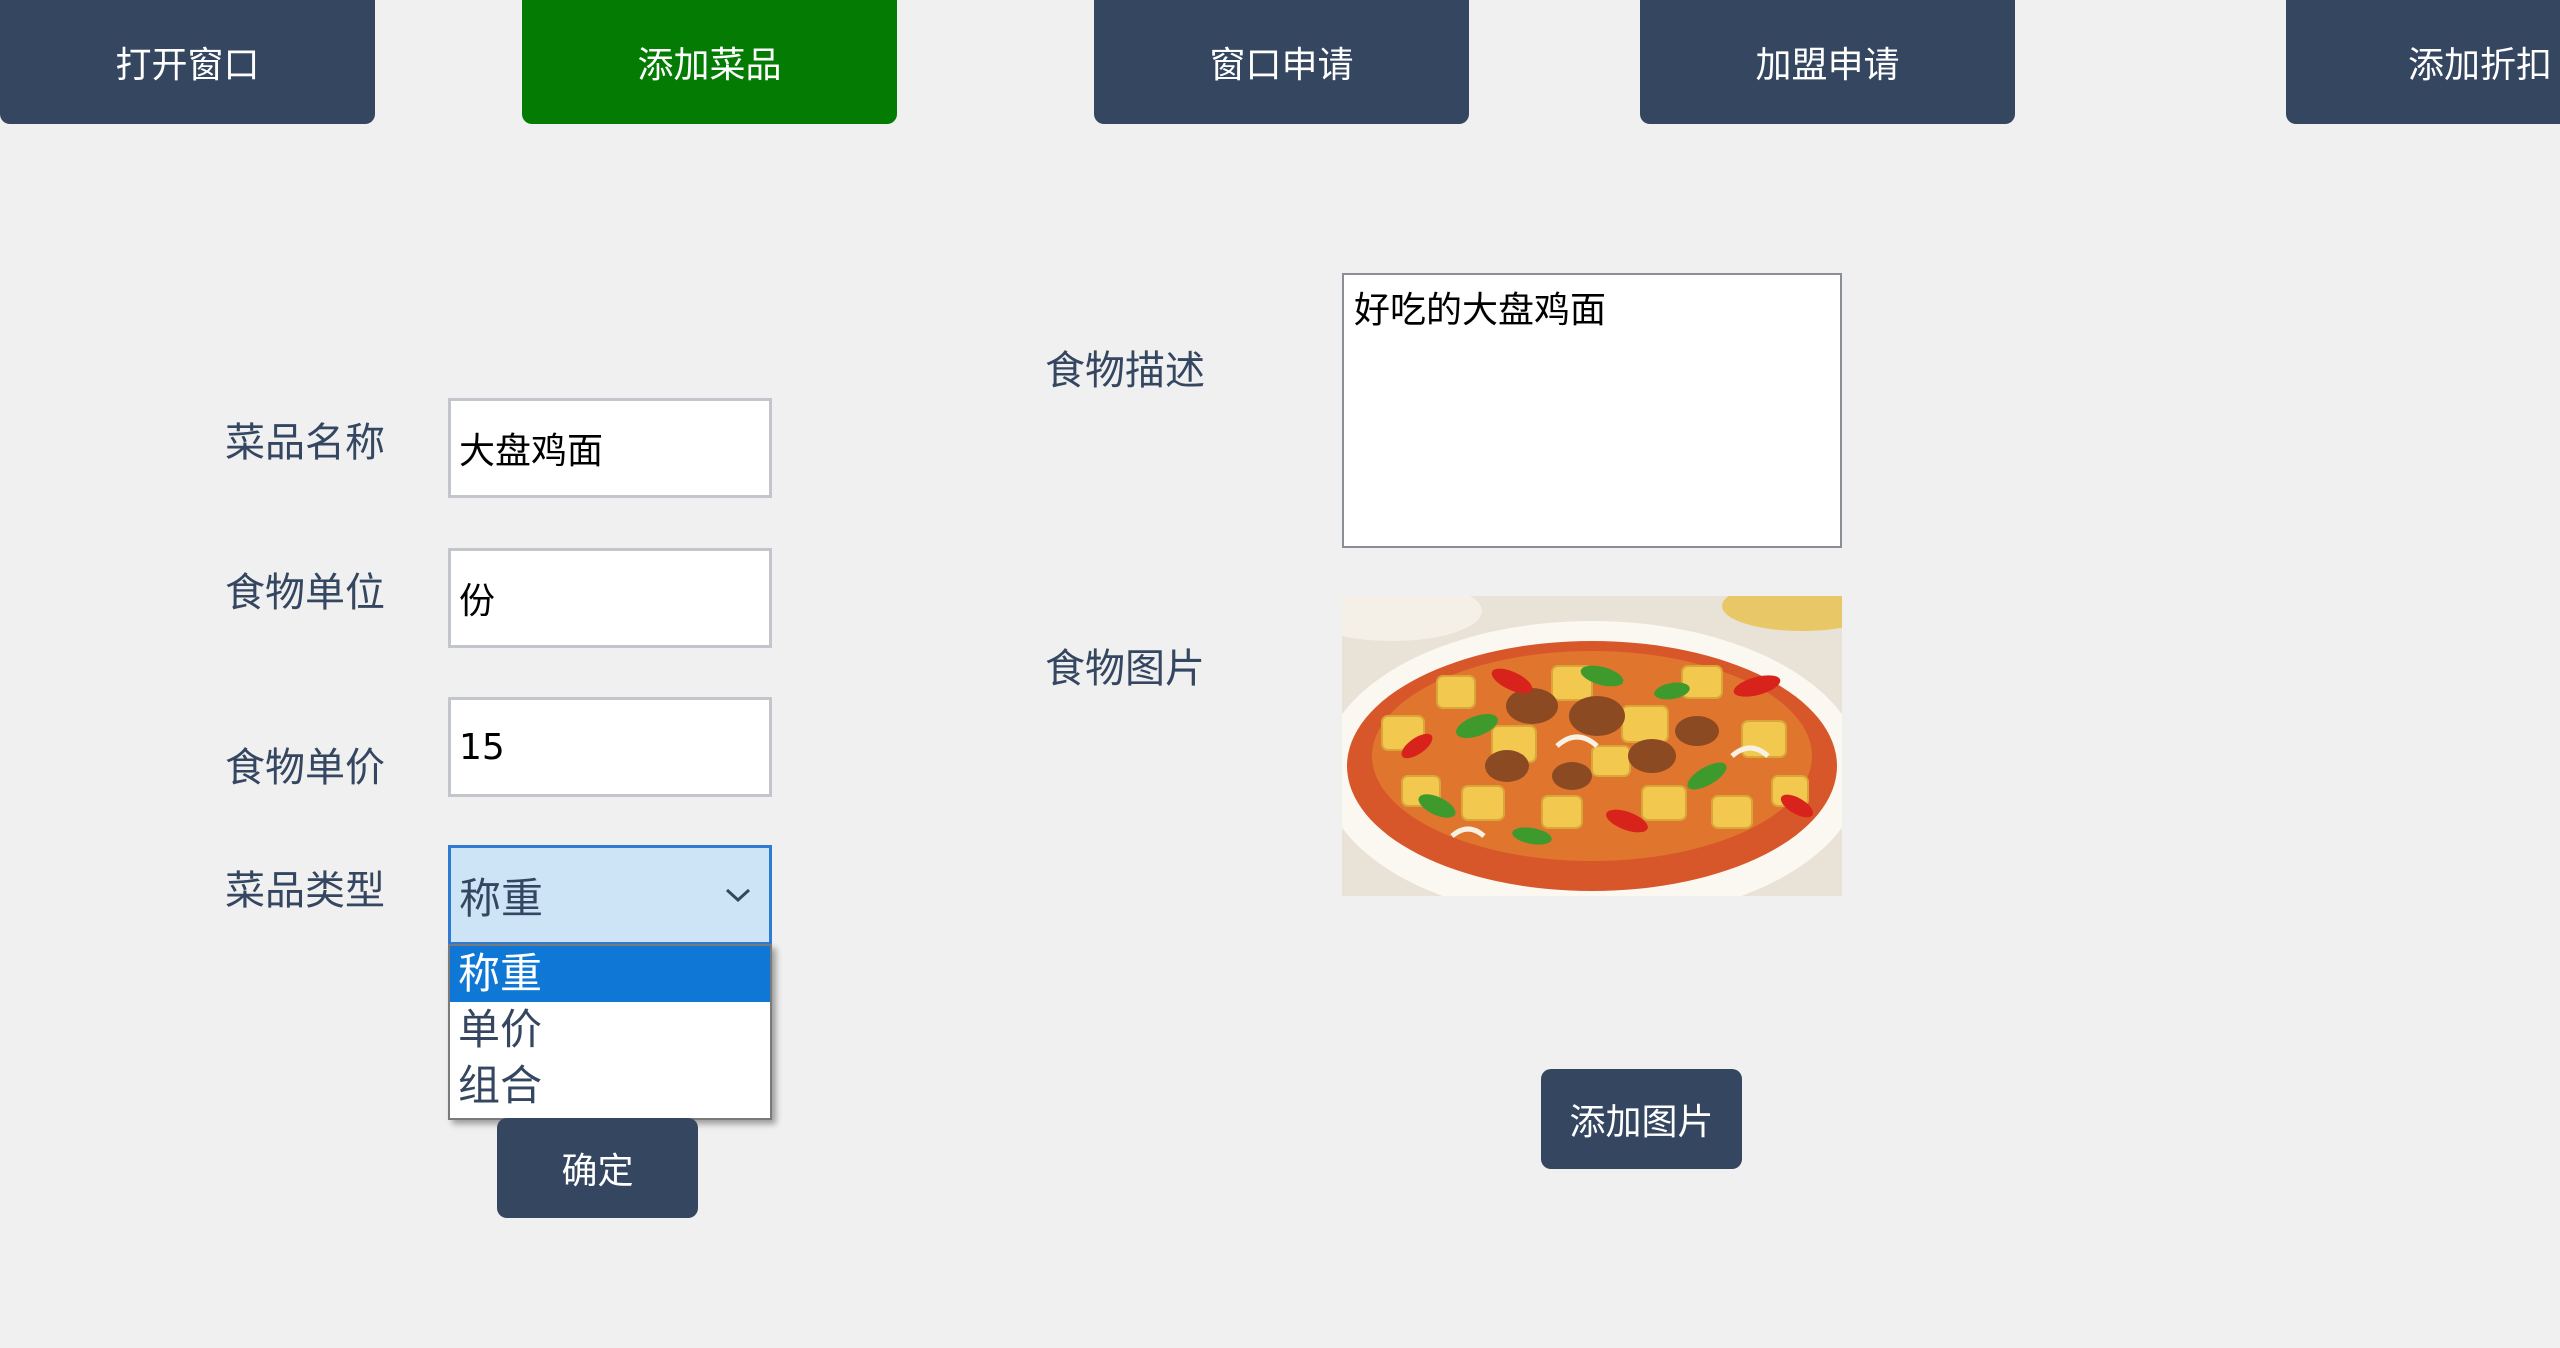 Image resolution: width=2560 pixels, height=1348 pixels. What do you see at coordinates (305, 593) in the screenshot?
I see `food-unit-label: 食物单位` at bounding box center [305, 593].